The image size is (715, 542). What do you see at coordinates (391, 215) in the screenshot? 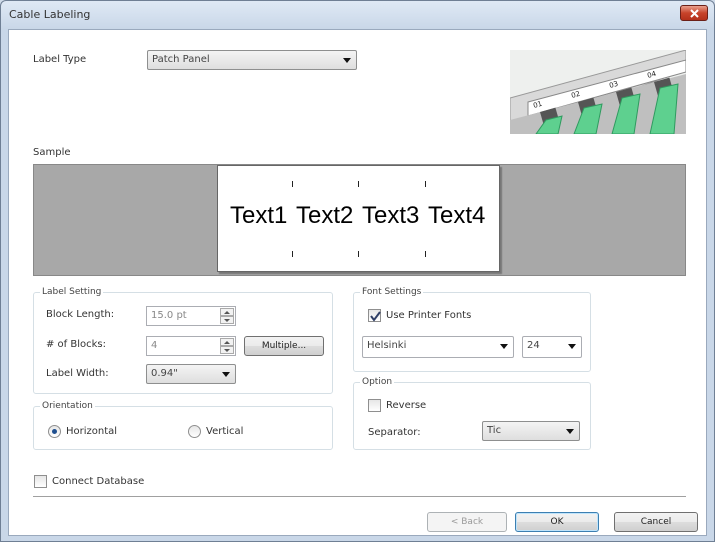
I see `sample-text-3: Text3` at bounding box center [391, 215].